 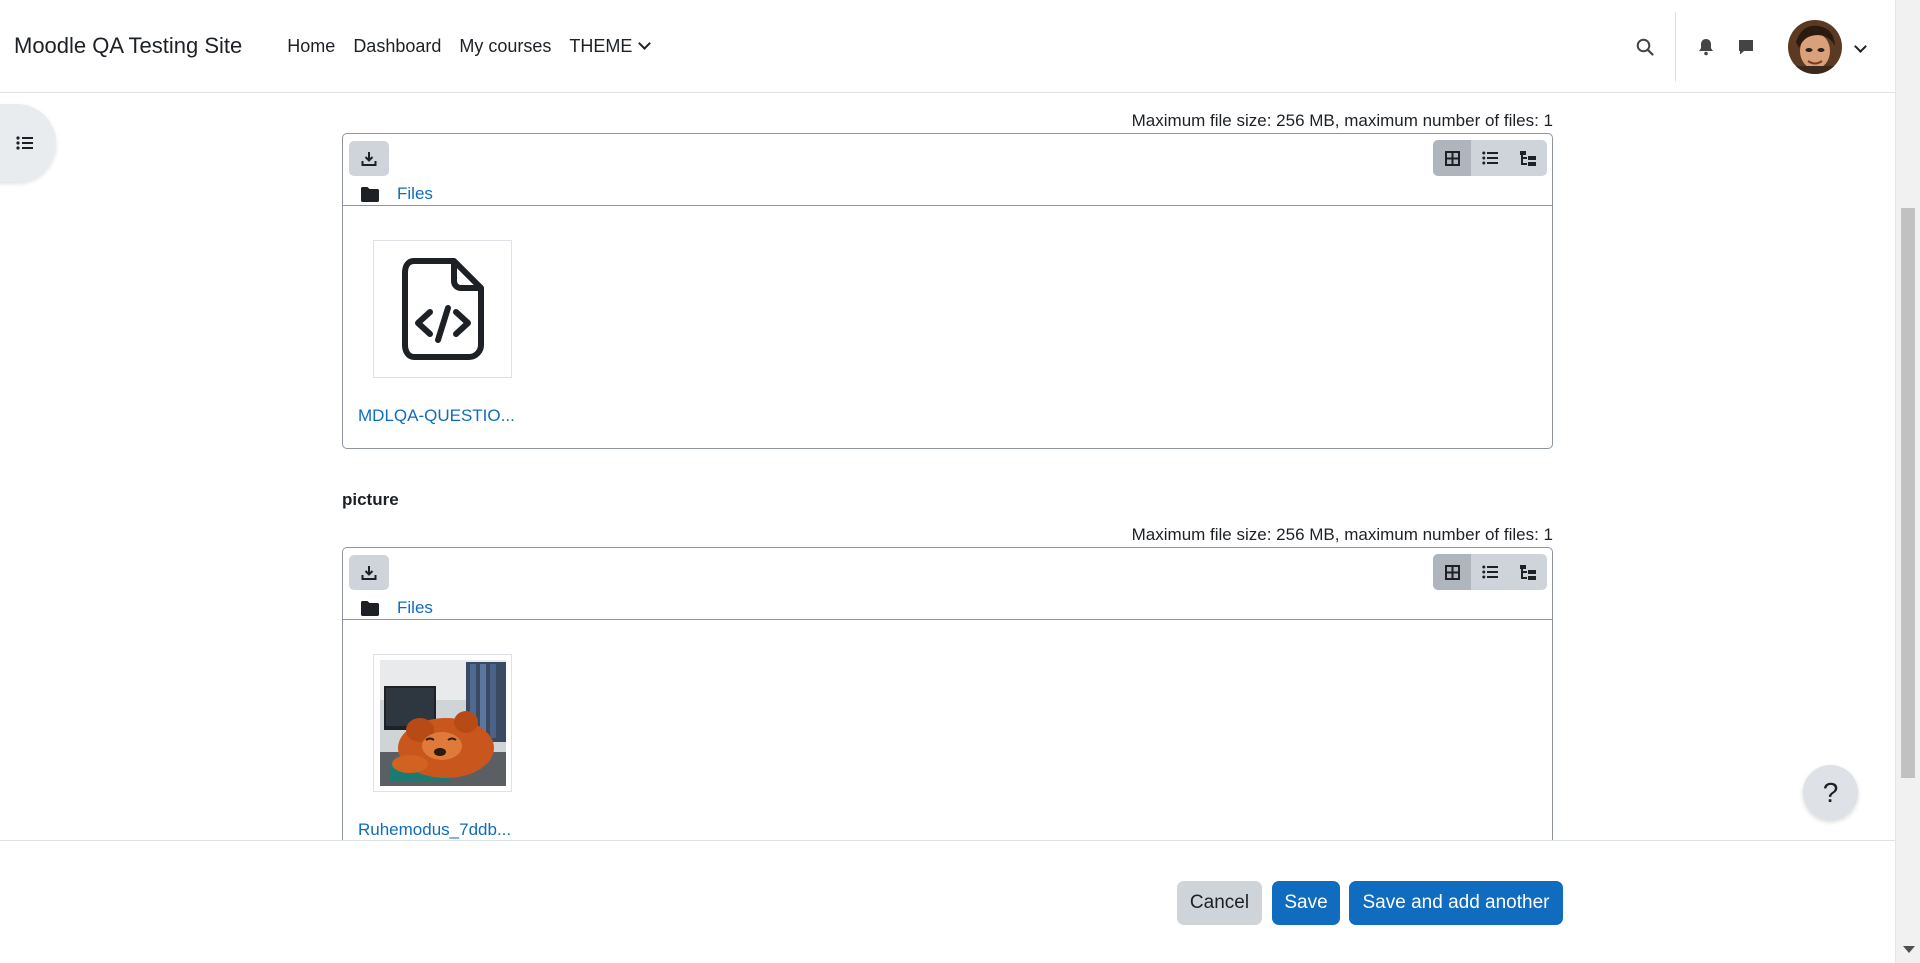 What do you see at coordinates (505, 46) in the screenshot?
I see `nav-my-courses: My courses` at bounding box center [505, 46].